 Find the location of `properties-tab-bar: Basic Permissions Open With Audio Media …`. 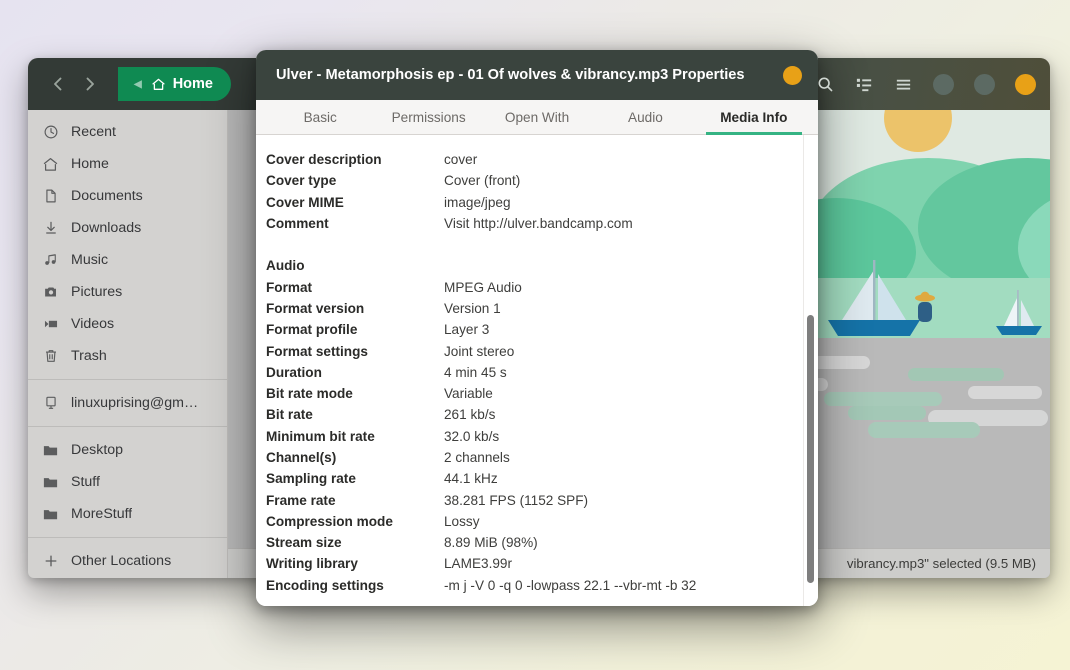

properties-tab-bar: Basic Permissions Open With Audio Media … is located at coordinates (537, 117).